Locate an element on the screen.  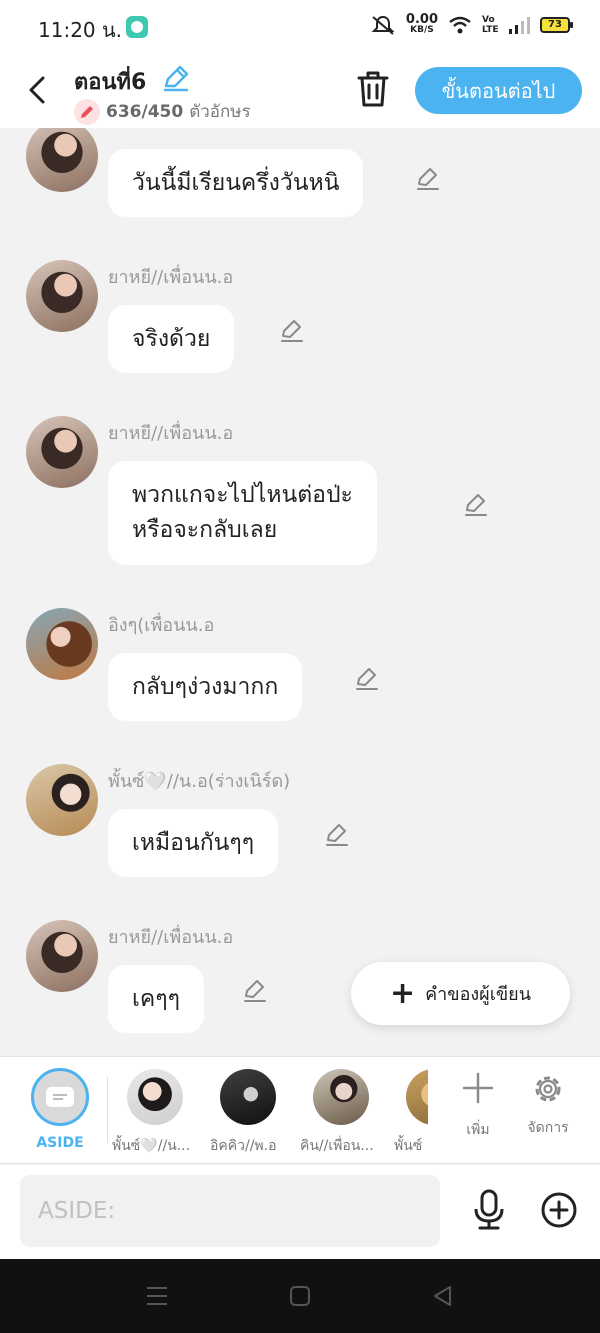
gear-icon is located at coordinates (548, 1089).